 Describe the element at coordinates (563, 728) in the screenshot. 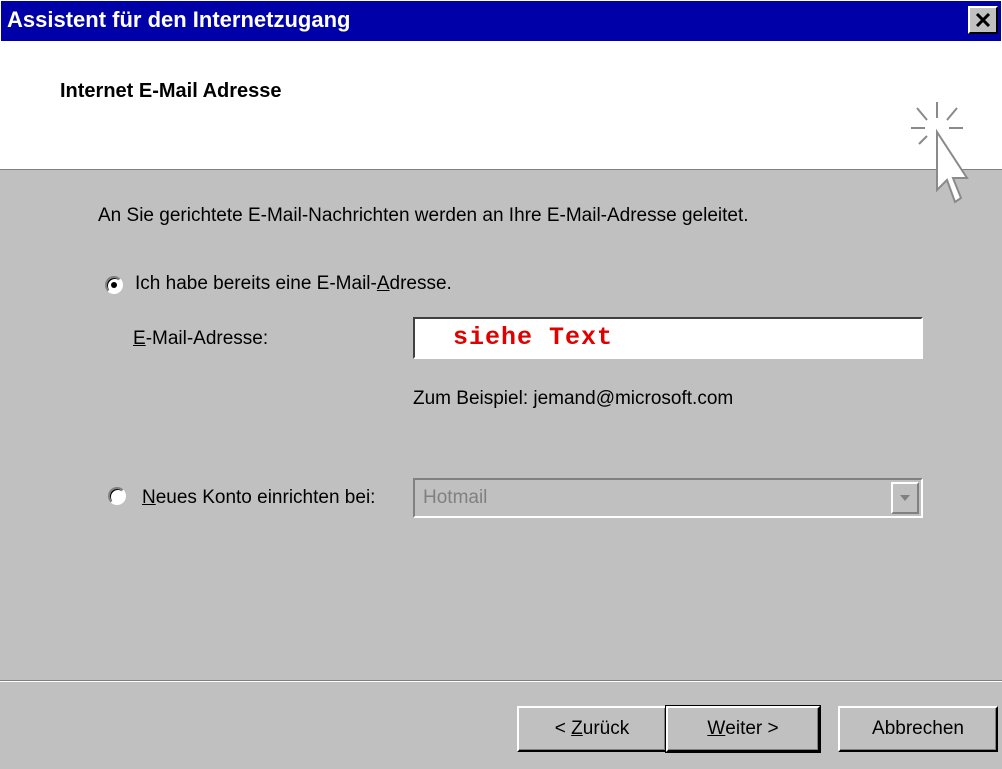

I see `label-part: <` at that location.